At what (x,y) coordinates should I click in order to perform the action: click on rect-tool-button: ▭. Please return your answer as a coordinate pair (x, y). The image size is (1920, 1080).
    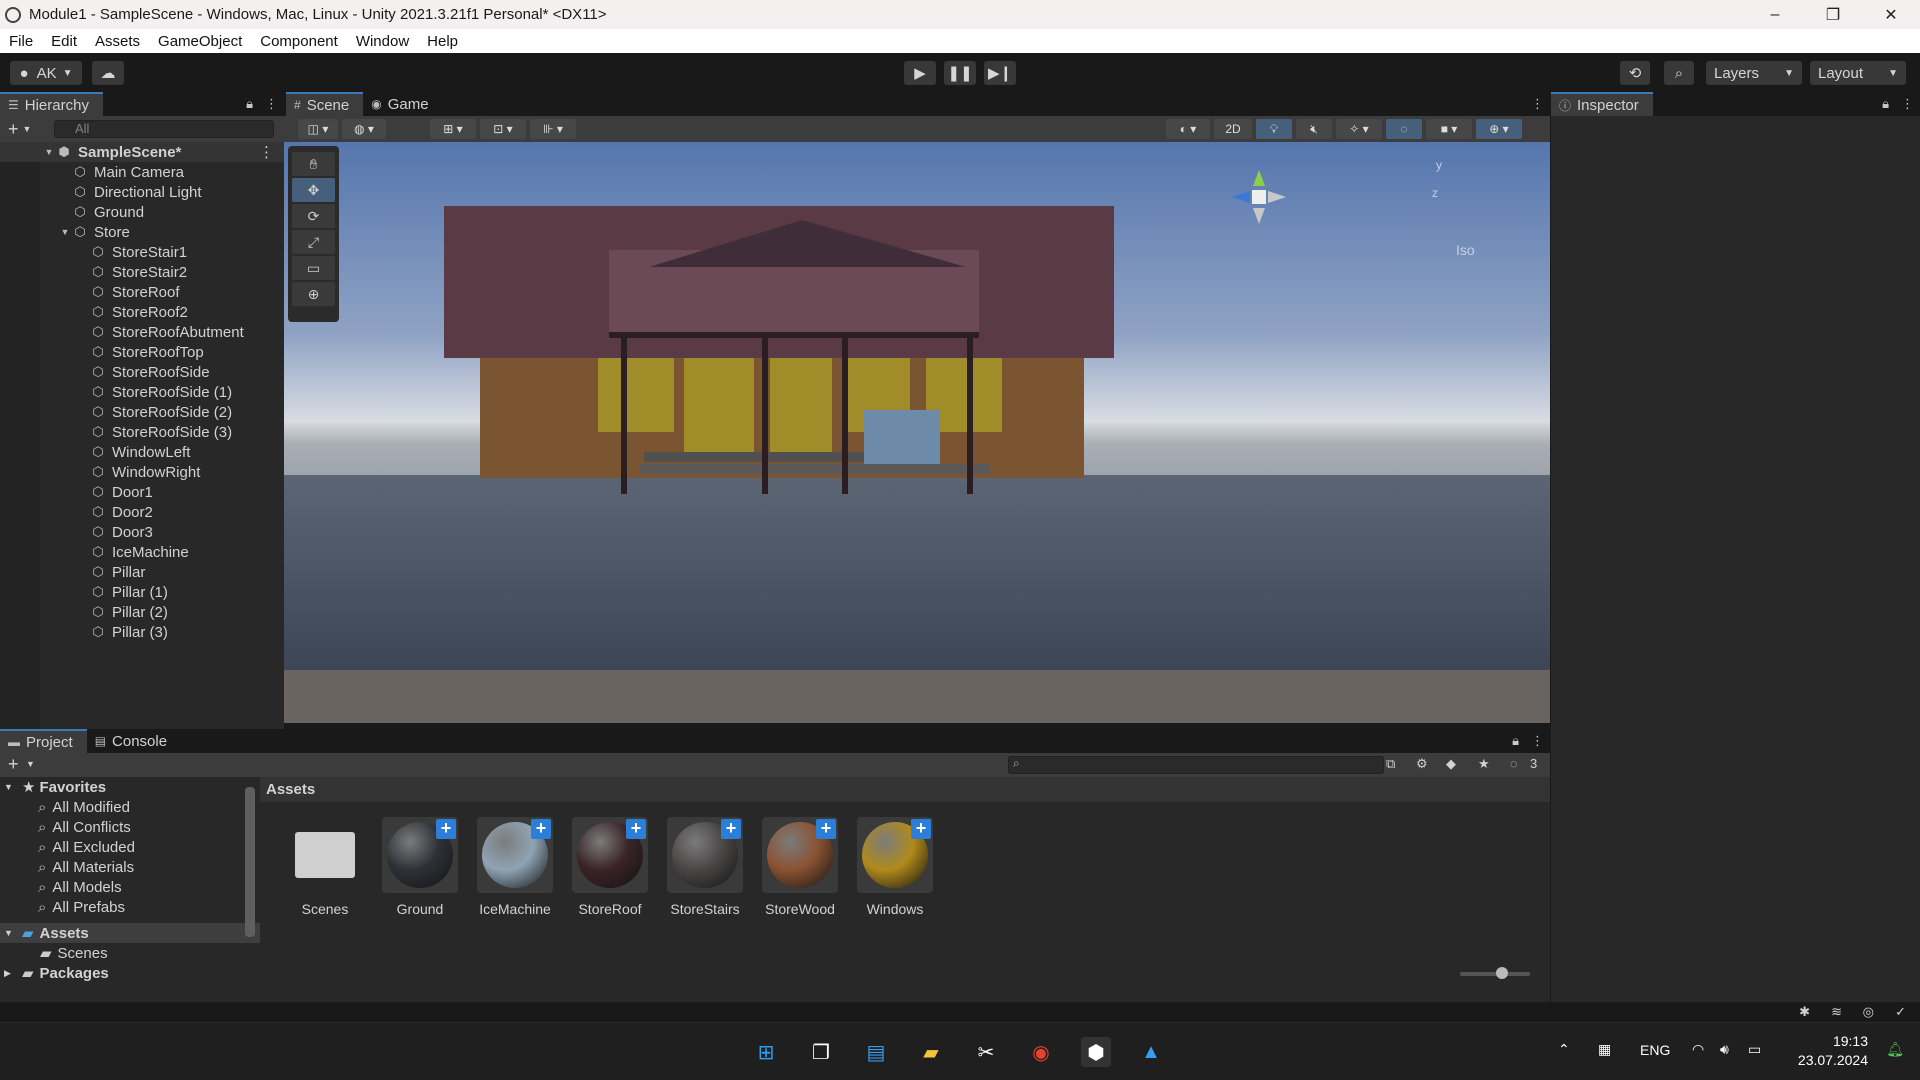
    Looking at the image, I should click on (313, 268).